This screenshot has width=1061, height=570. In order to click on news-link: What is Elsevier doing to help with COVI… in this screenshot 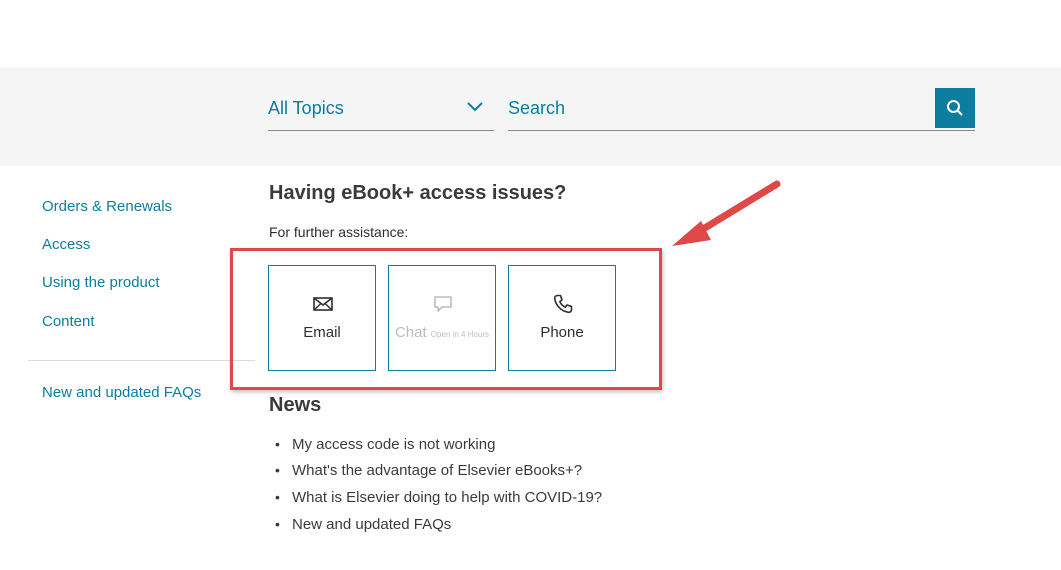, I will do `click(447, 497)`.